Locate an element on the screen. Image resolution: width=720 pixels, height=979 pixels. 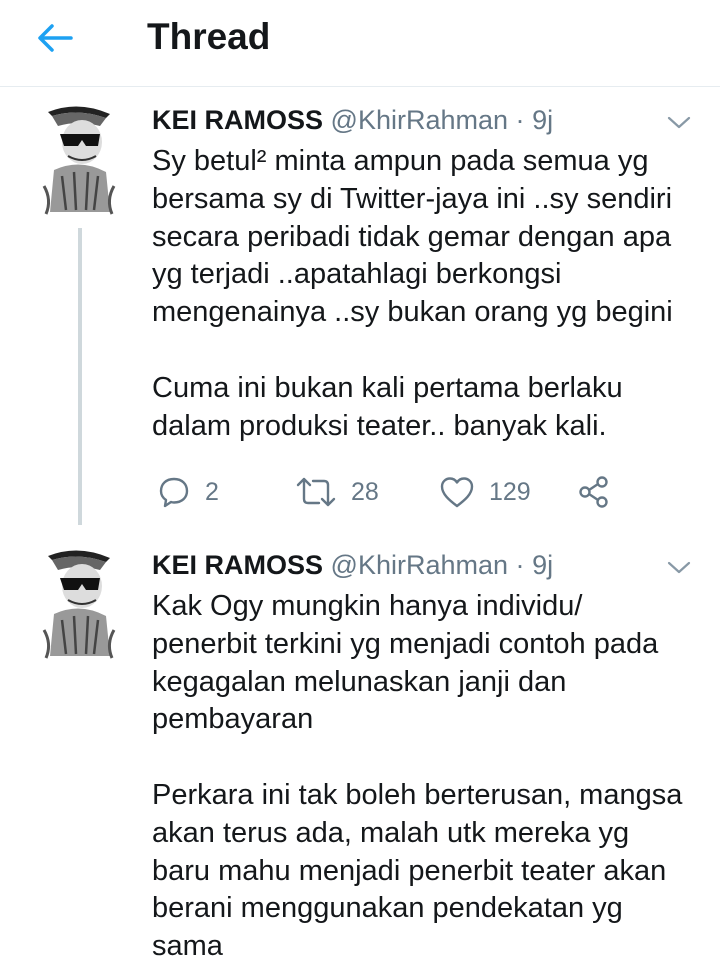
text-line: berani menggunakan pendekatan yg is located at coordinates (387, 908).